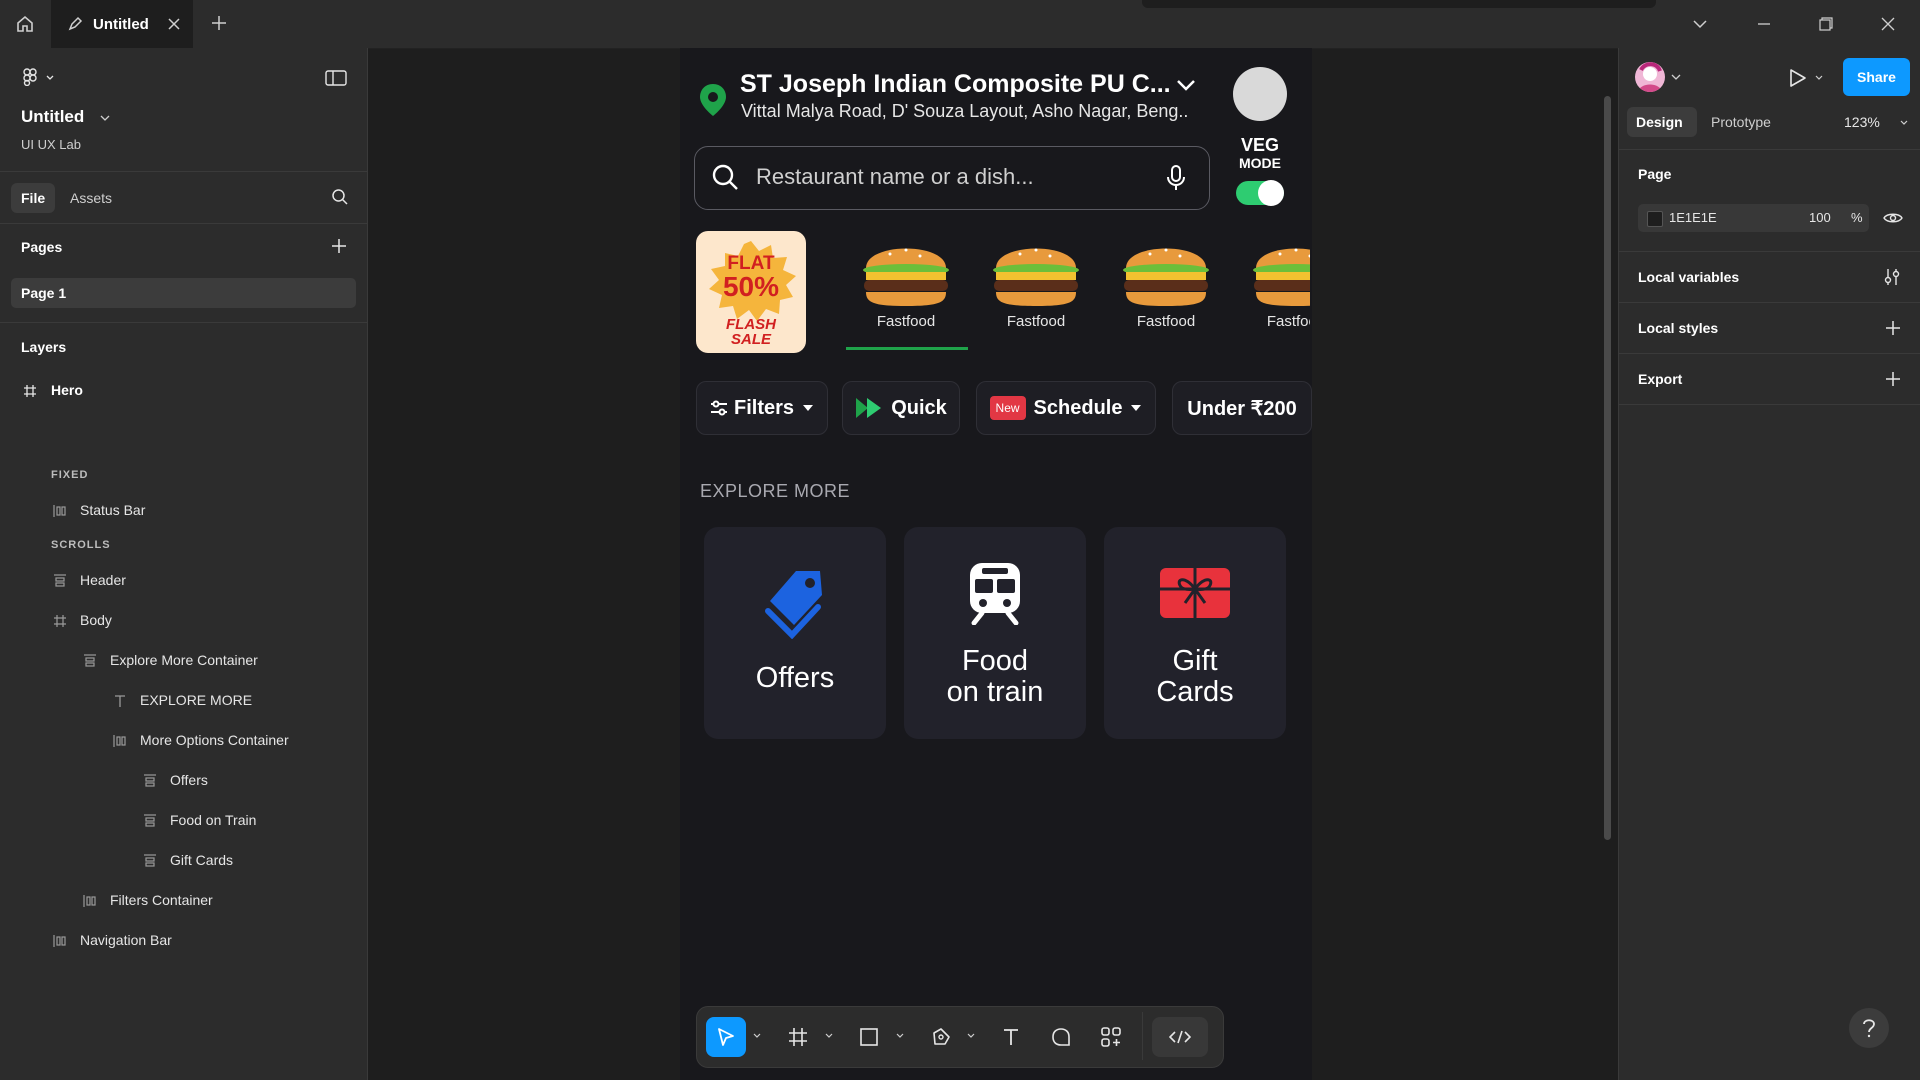 The width and height of the screenshot is (1920, 1080). Describe the element at coordinates (105, 118) in the screenshot. I see `file-name-chevron-icon` at that location.